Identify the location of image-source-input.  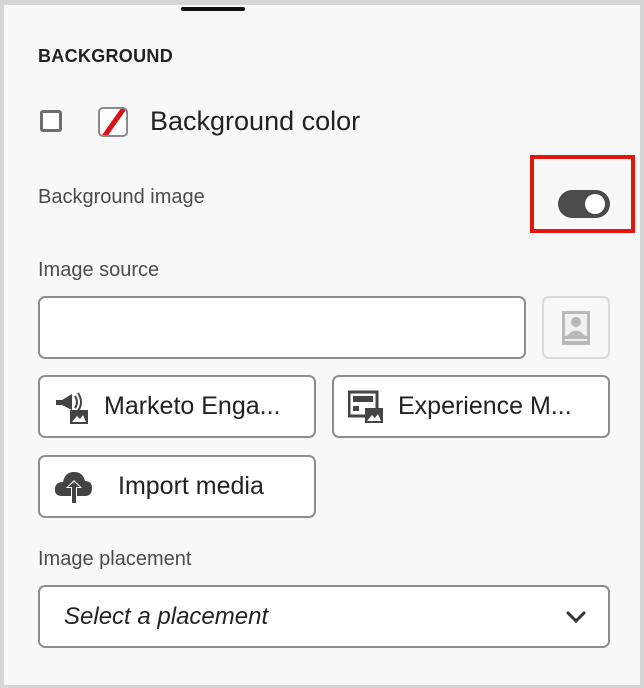
(282, 327).